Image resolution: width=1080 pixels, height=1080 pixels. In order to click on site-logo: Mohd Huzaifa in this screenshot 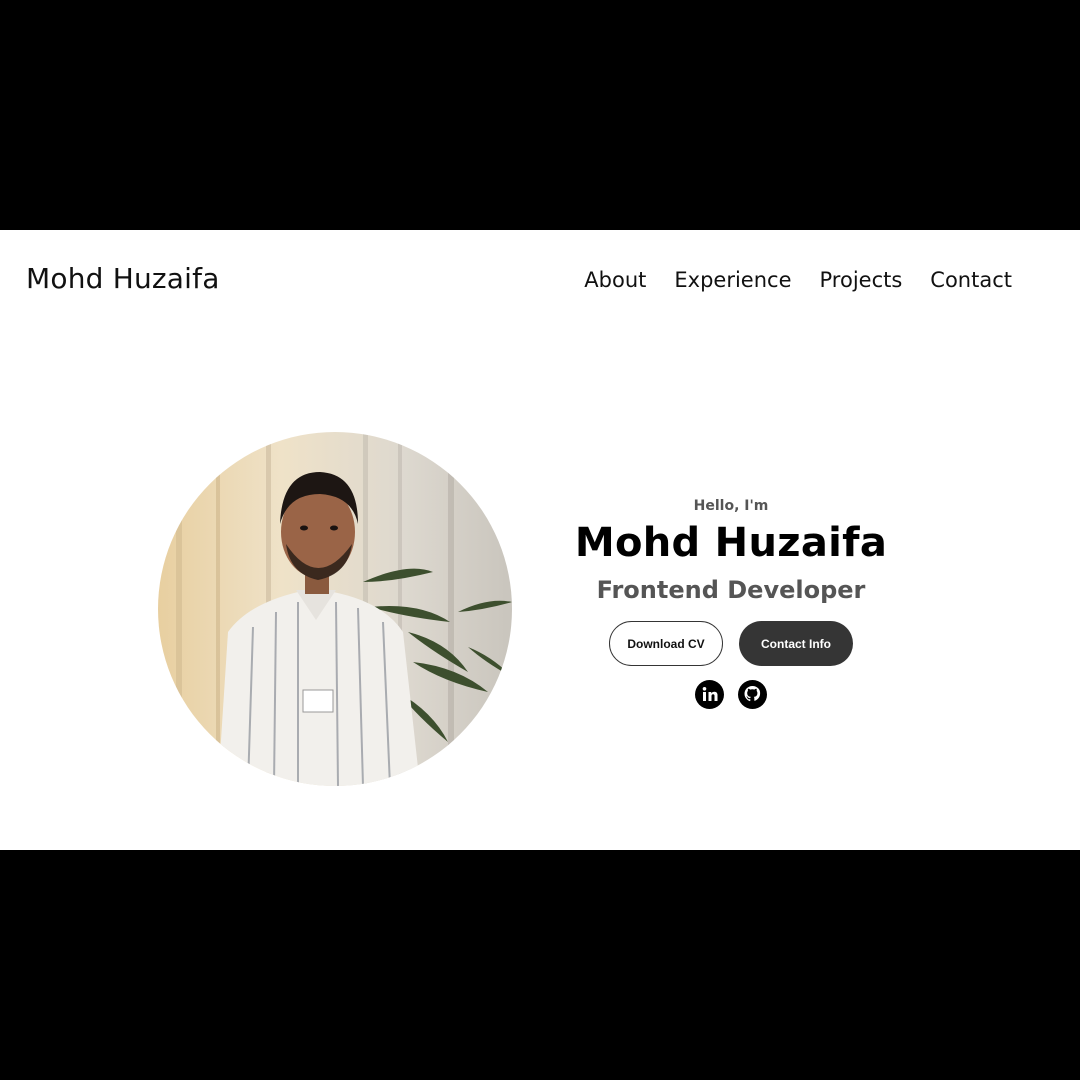, I will do `click(123, 278)`.